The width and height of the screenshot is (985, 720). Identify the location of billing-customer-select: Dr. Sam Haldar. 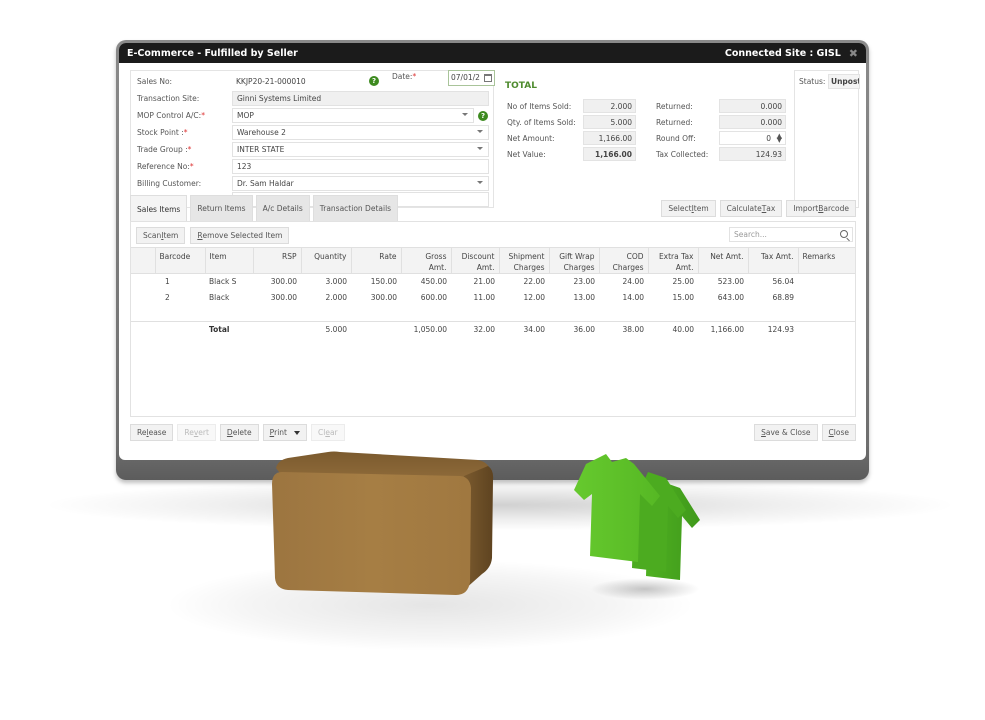
(360, 183).